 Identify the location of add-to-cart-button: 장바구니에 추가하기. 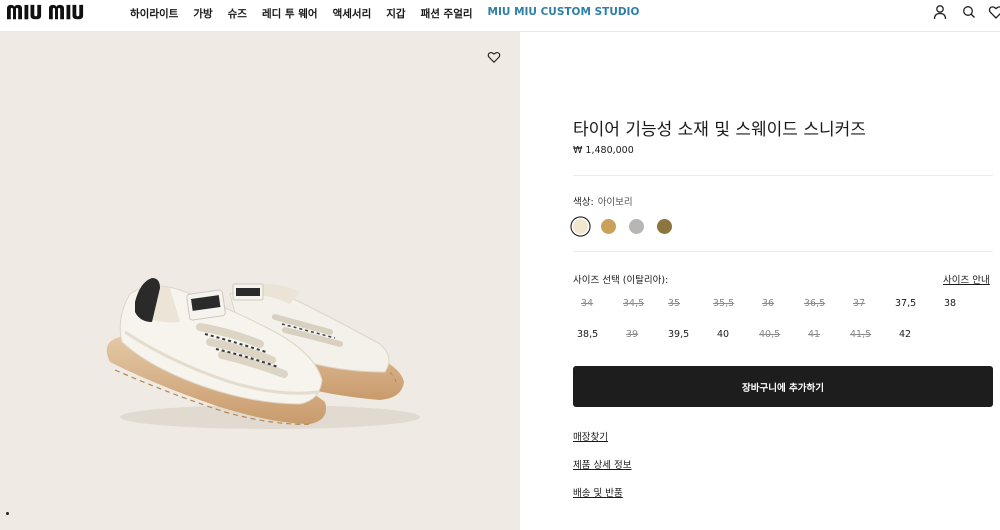
(783, 386).